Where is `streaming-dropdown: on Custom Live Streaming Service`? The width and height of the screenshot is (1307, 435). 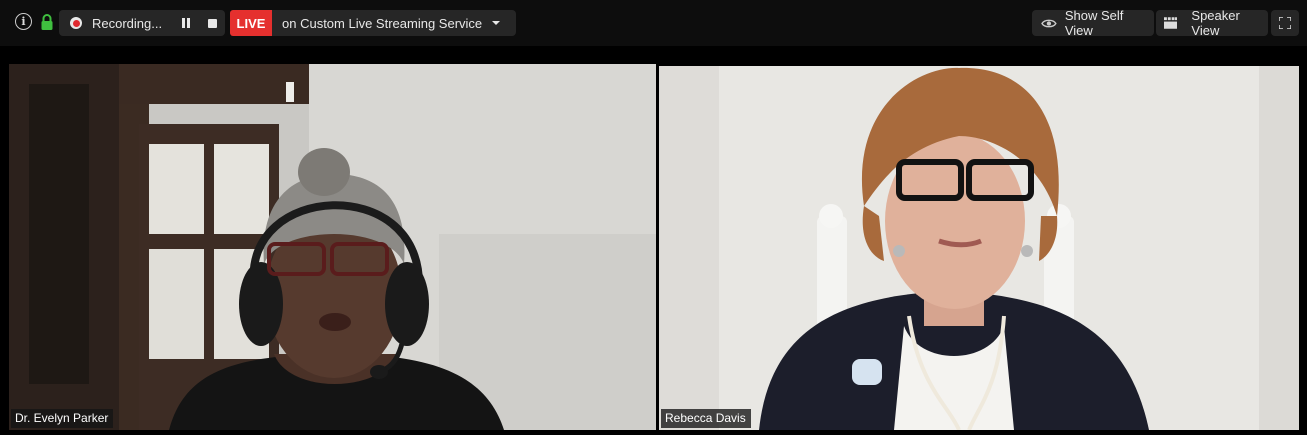 streaming-dropdown: on Custom Live Streaming Service is located at coordinates (394, 23).